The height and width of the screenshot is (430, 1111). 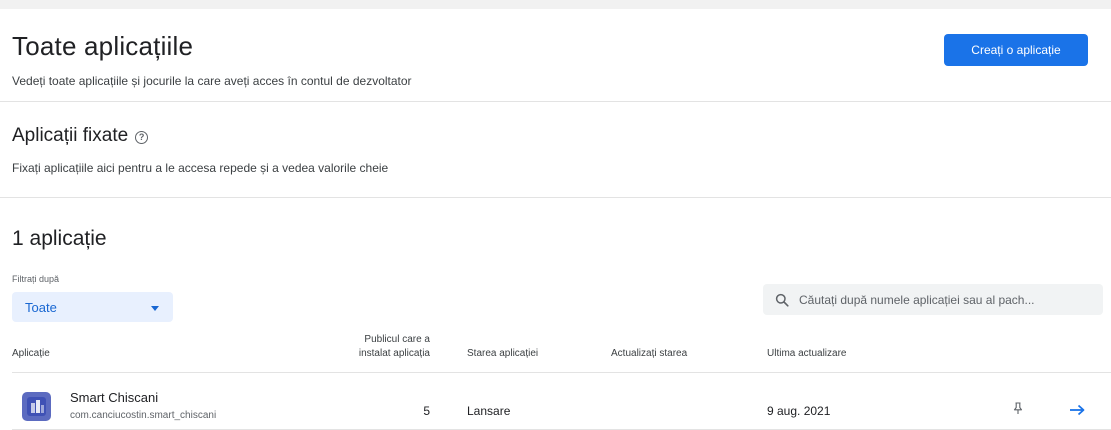 I want to click on app-count-title: 1 aplicație, so click(x=59, y=239).